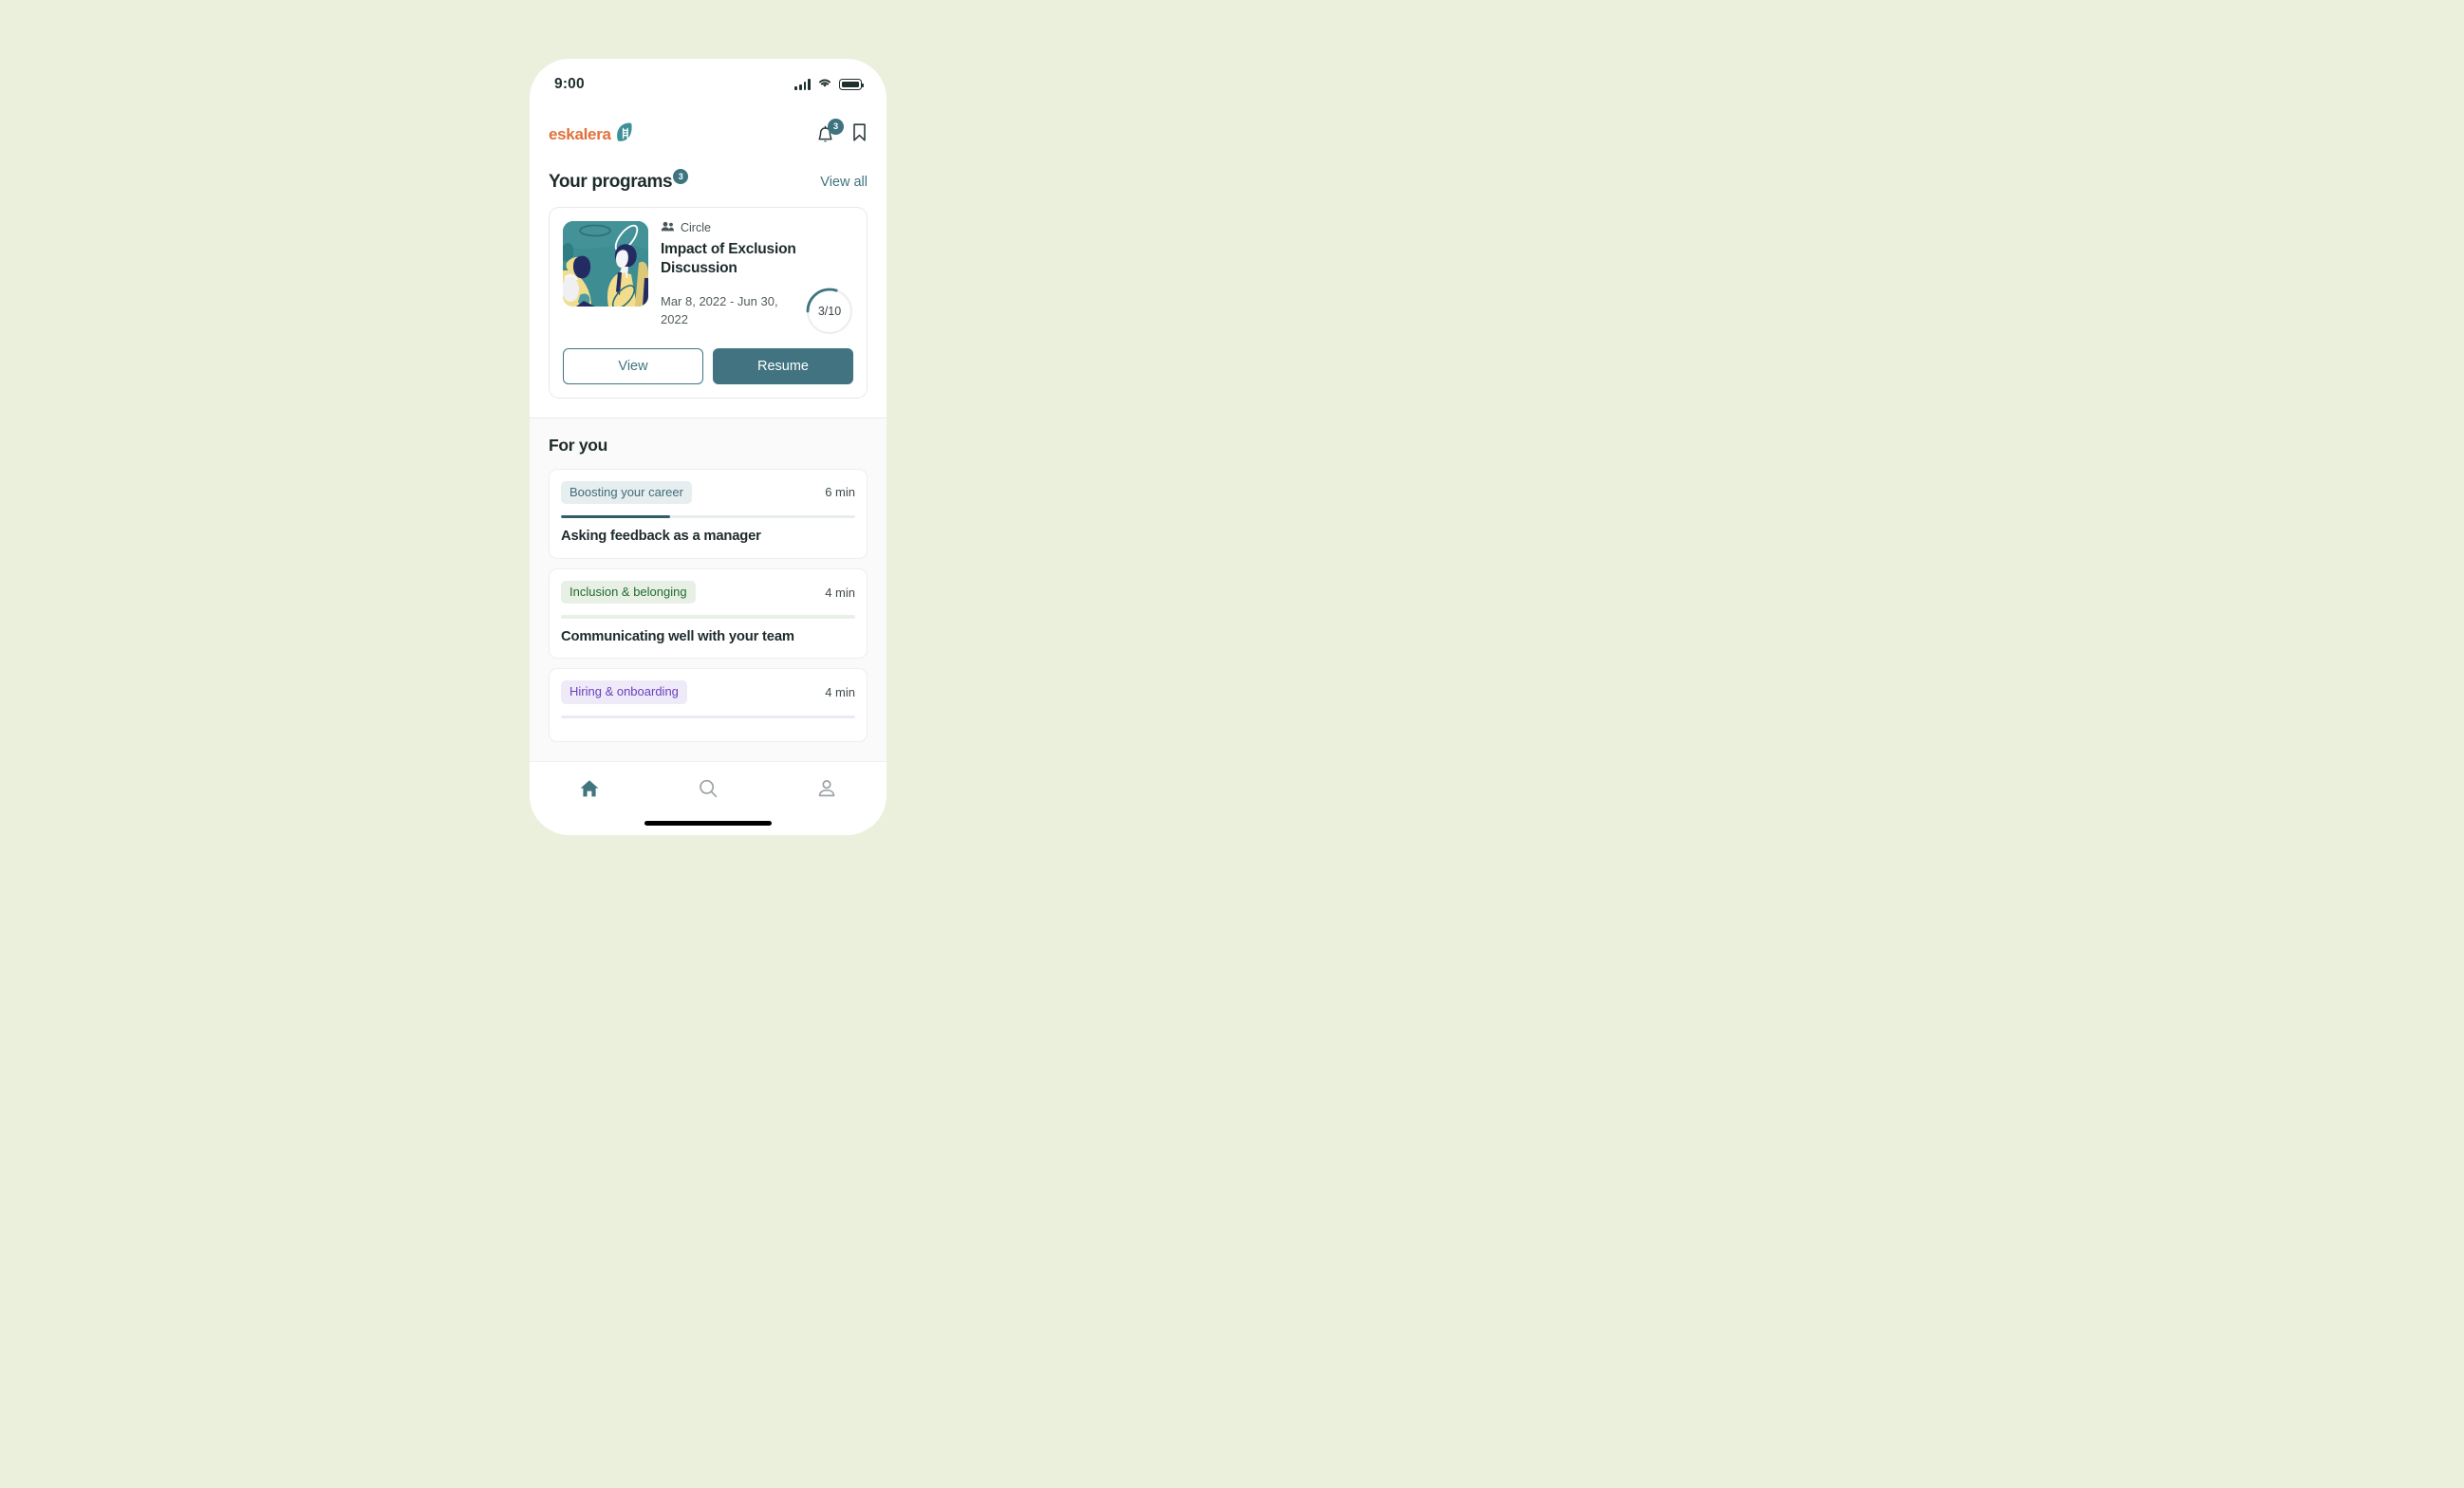  I want to click on program-progress-ring: 3/10, so click(829, 311).